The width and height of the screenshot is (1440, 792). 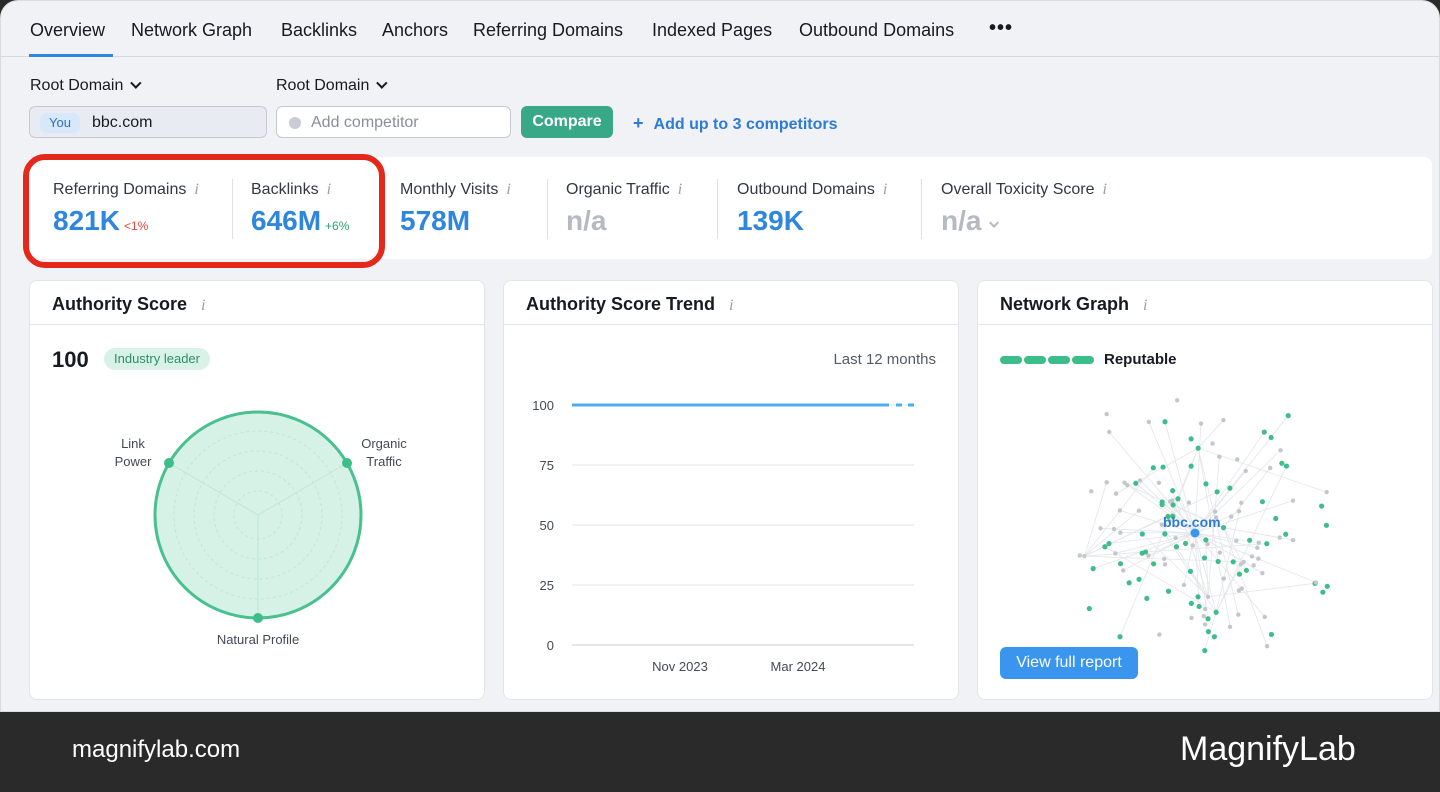 What do you see at coordinates (806, 189) in the screenshot?
I see `metric-label: Outbound Domains` at bounding box center [806, 189].